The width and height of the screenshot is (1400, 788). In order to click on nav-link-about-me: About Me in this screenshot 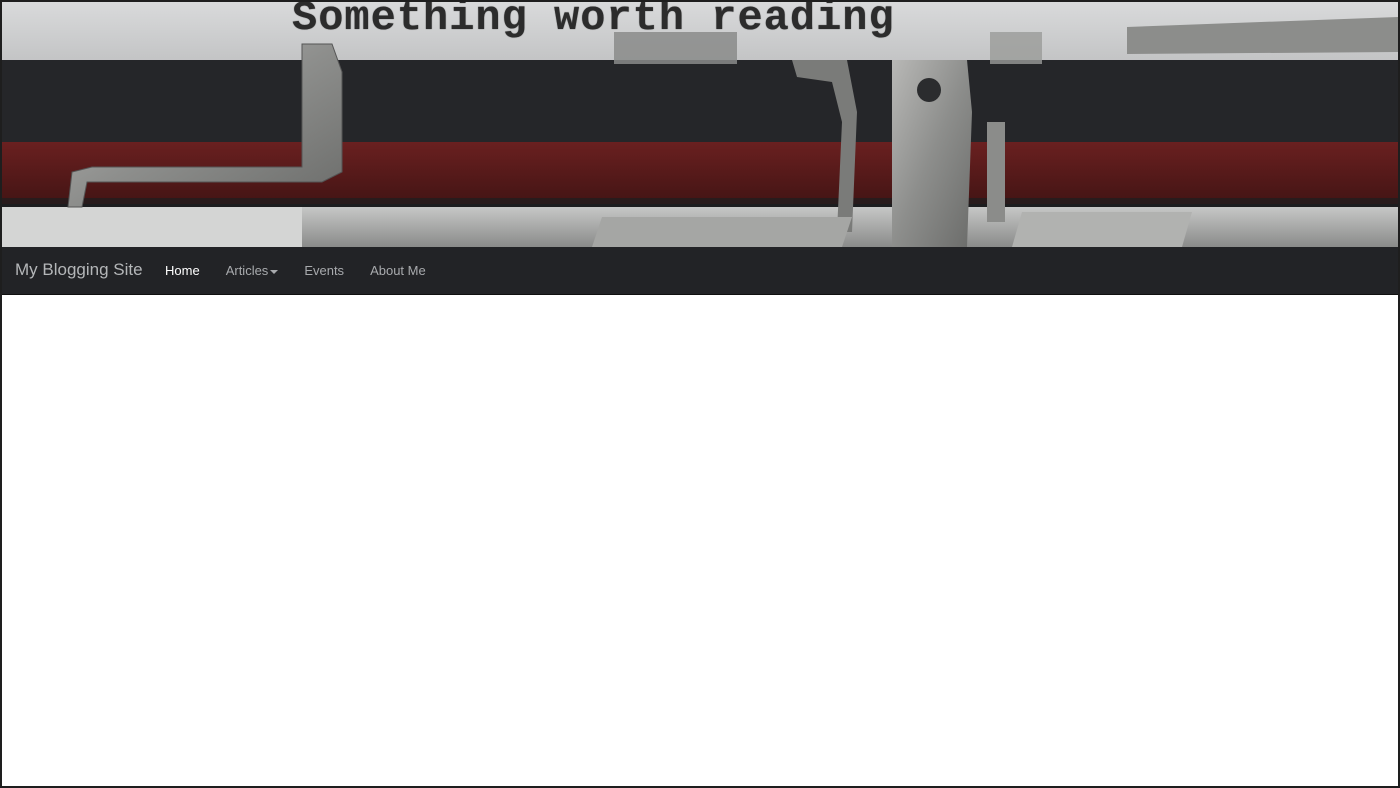, I will do `click(398, 270)`.